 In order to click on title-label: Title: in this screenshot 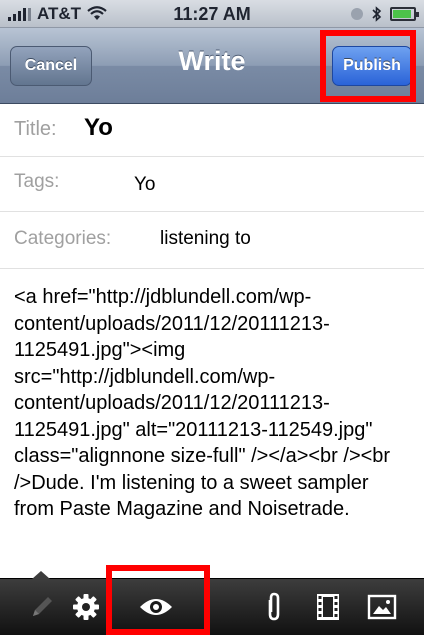, I will do `click(35, 129)`.